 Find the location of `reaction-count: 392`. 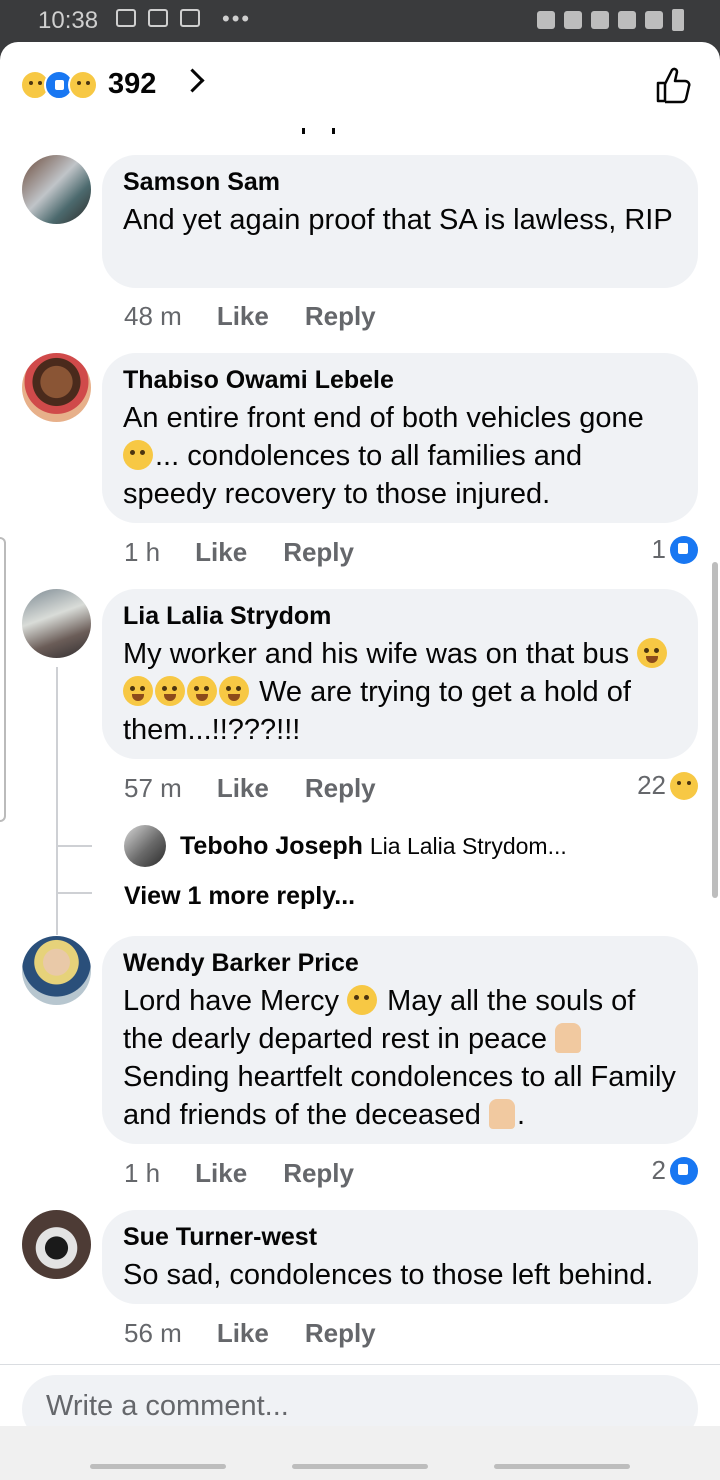

reaction-count: 392 is located at coordinates (132, 84).